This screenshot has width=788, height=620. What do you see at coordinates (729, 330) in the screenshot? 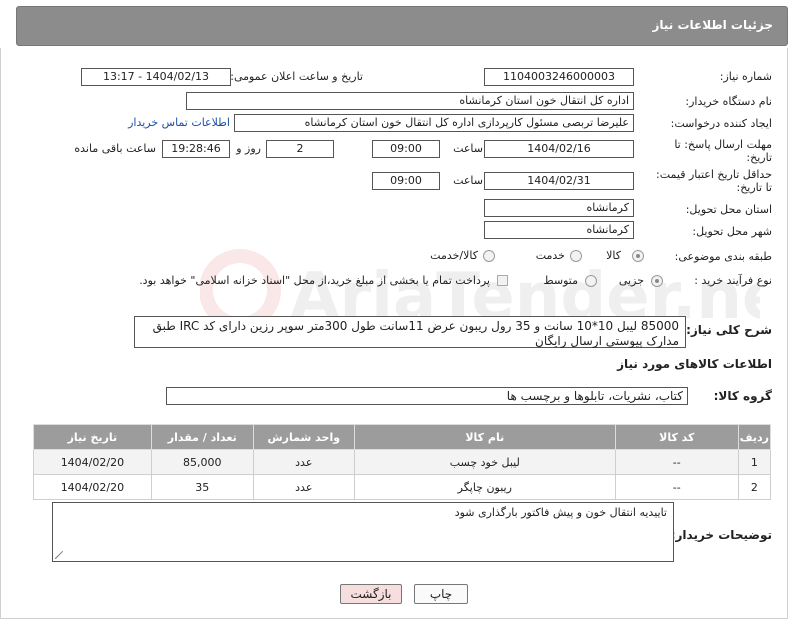
I see `general-desc-label: شرح کلی نیاز:` at bounding box center [729, 330].